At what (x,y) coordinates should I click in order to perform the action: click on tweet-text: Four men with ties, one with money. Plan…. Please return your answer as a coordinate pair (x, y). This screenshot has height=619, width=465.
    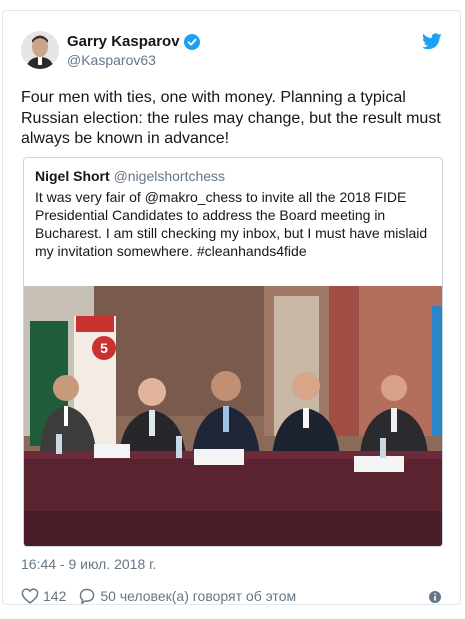
    Looking at the image, I should click on (231, 118).